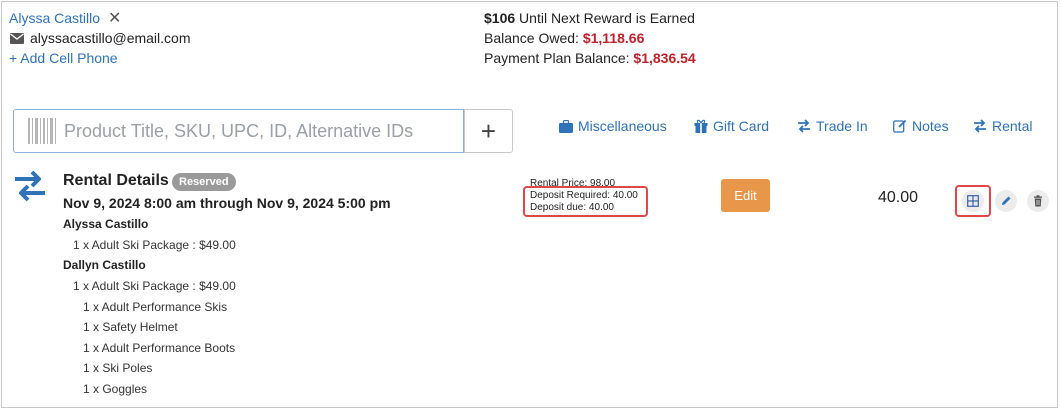 The width and height of the screenshot is (1061, 411). What do you see at coordinates (17, 38) in the screenshot?
I see `envelope-icon` at bounding box center [17, 38].